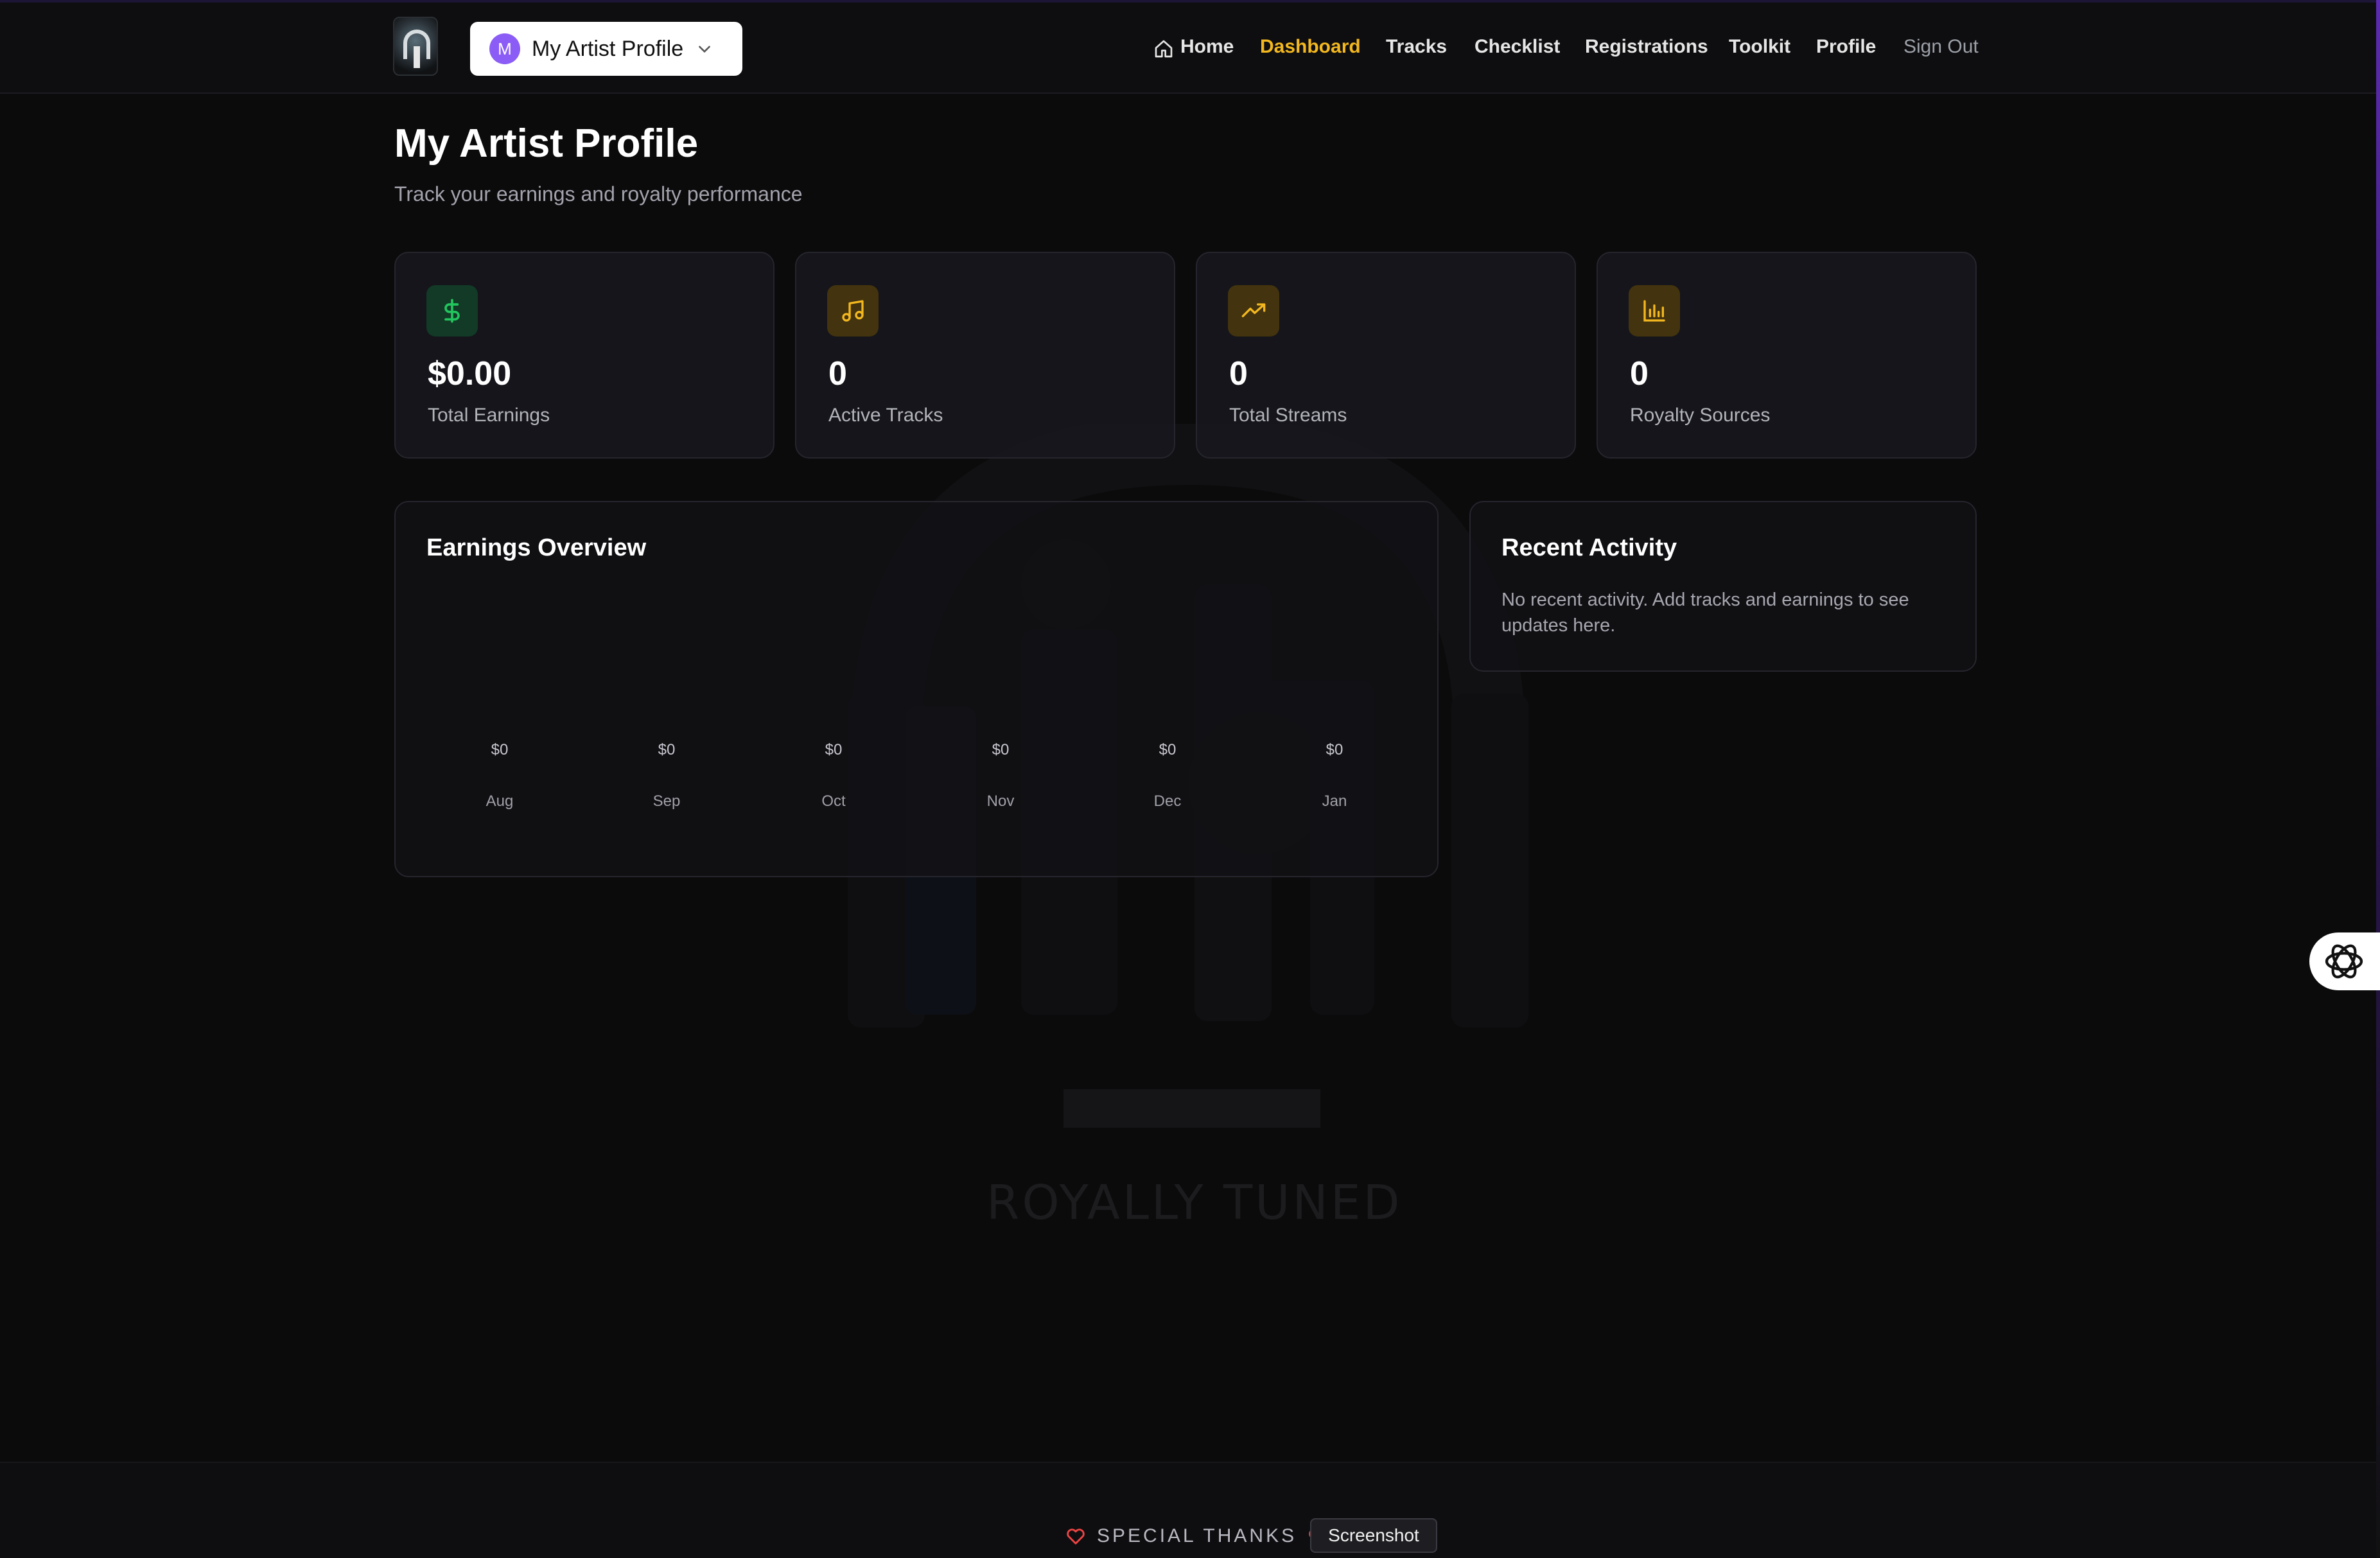  What do you see at coordinates (1167, 801) in the screenshot?
I see `chart-category-label: Dec` at bounding box center [1167, 801].